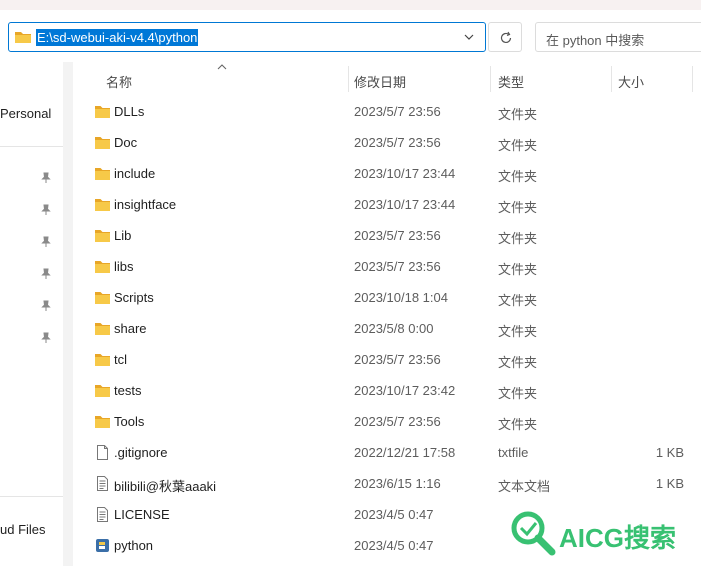  I want to click on file-name: tests, so click(128, 390).